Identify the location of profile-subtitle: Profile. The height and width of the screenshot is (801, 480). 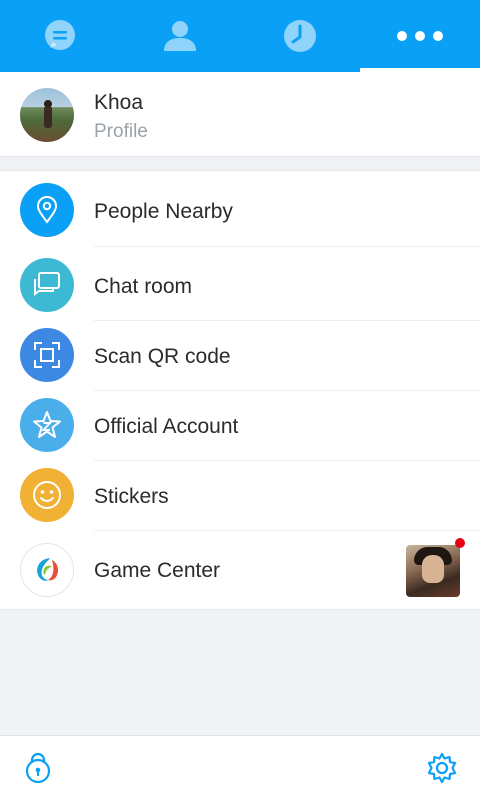
(121, 131).